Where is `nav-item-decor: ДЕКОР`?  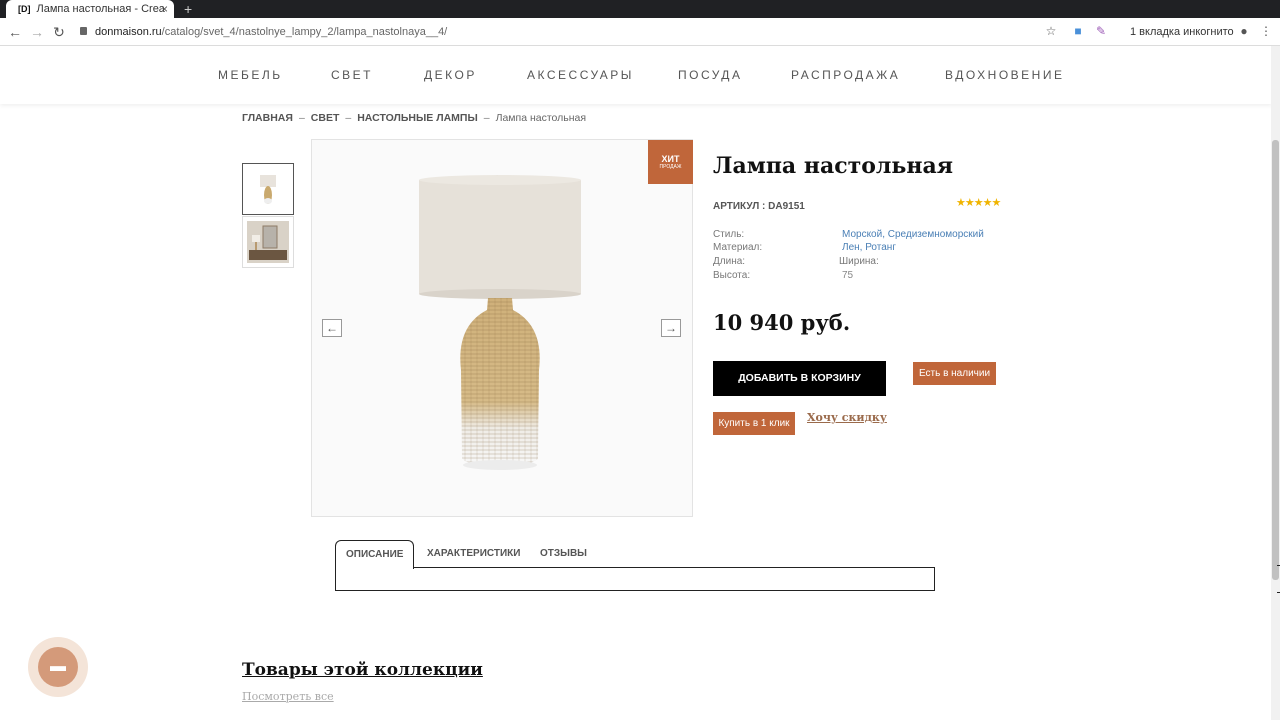
nav-item-decor: ДЕКОР is located at coordinates (450, 75).